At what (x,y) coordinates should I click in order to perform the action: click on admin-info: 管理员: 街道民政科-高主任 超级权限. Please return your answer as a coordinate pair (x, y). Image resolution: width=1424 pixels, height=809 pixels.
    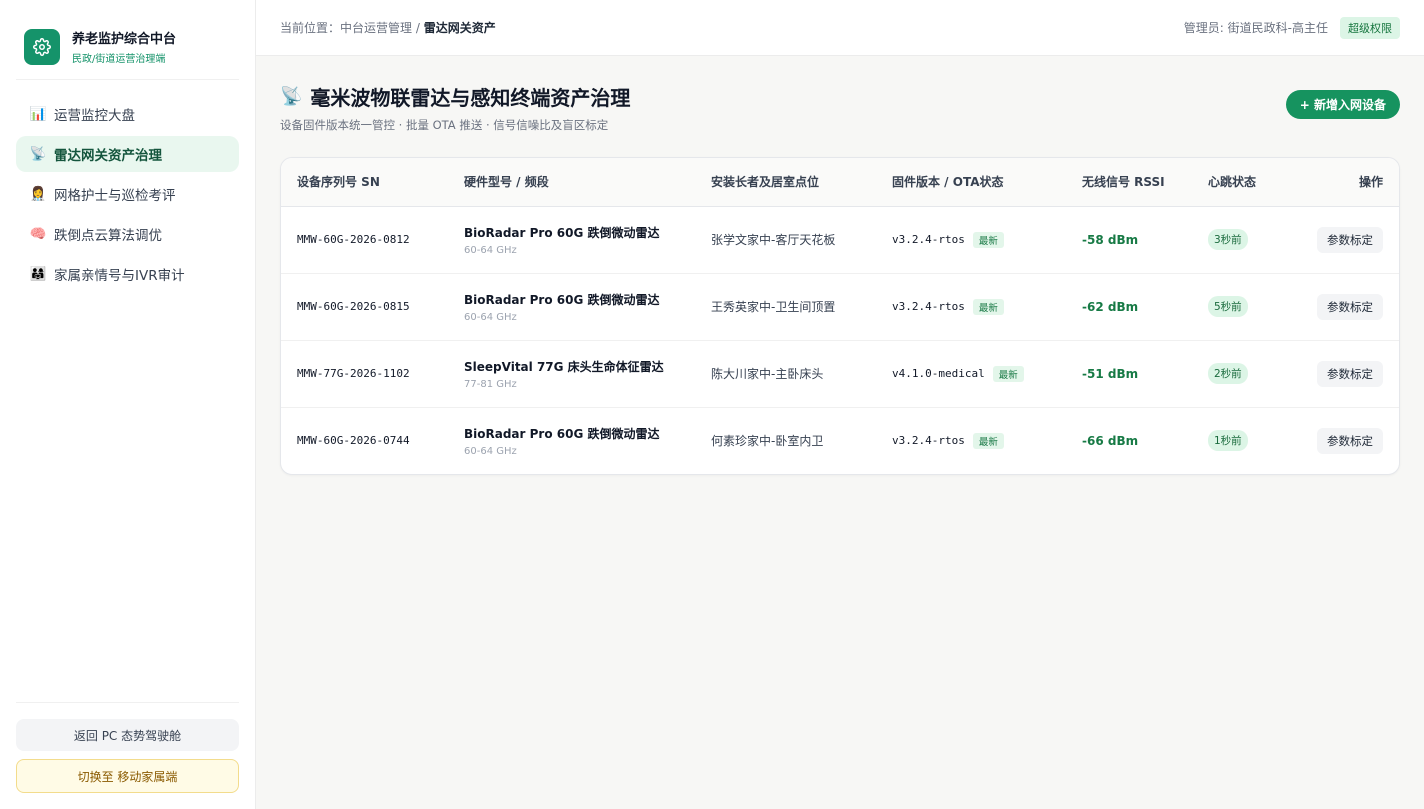
    Looking at the image, I should click on (1291, 27).